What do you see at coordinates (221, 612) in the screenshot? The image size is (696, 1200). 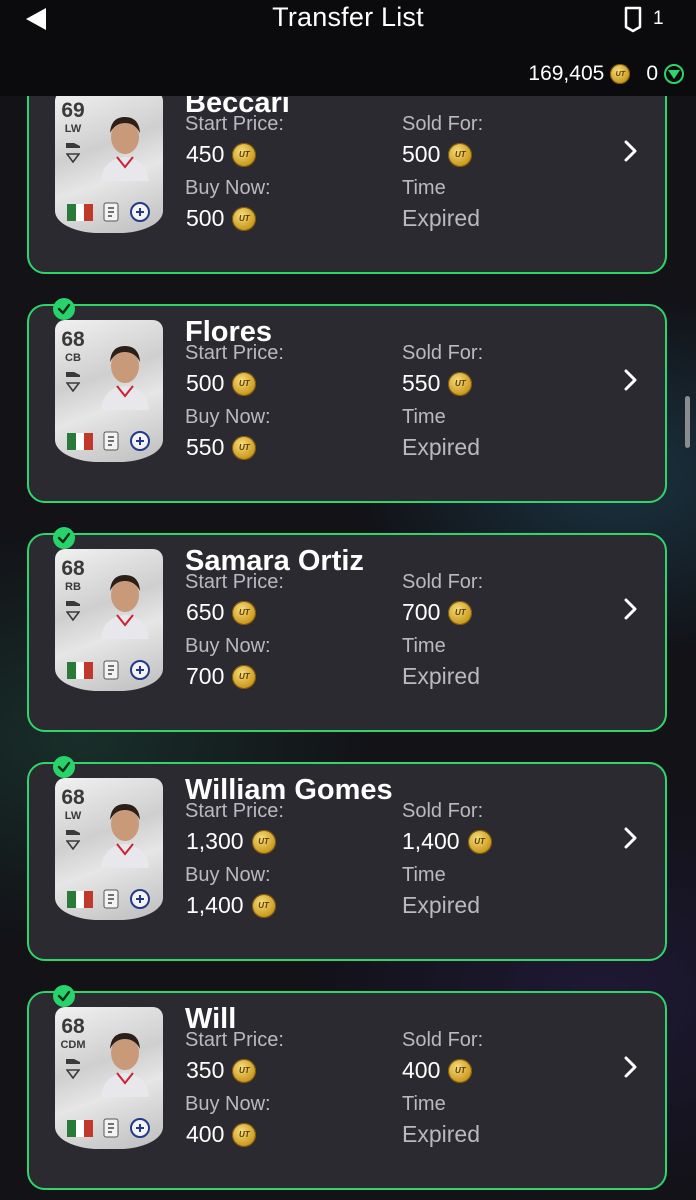 I see `start-price-value: 650 UT` at bounding box center [221, 612].